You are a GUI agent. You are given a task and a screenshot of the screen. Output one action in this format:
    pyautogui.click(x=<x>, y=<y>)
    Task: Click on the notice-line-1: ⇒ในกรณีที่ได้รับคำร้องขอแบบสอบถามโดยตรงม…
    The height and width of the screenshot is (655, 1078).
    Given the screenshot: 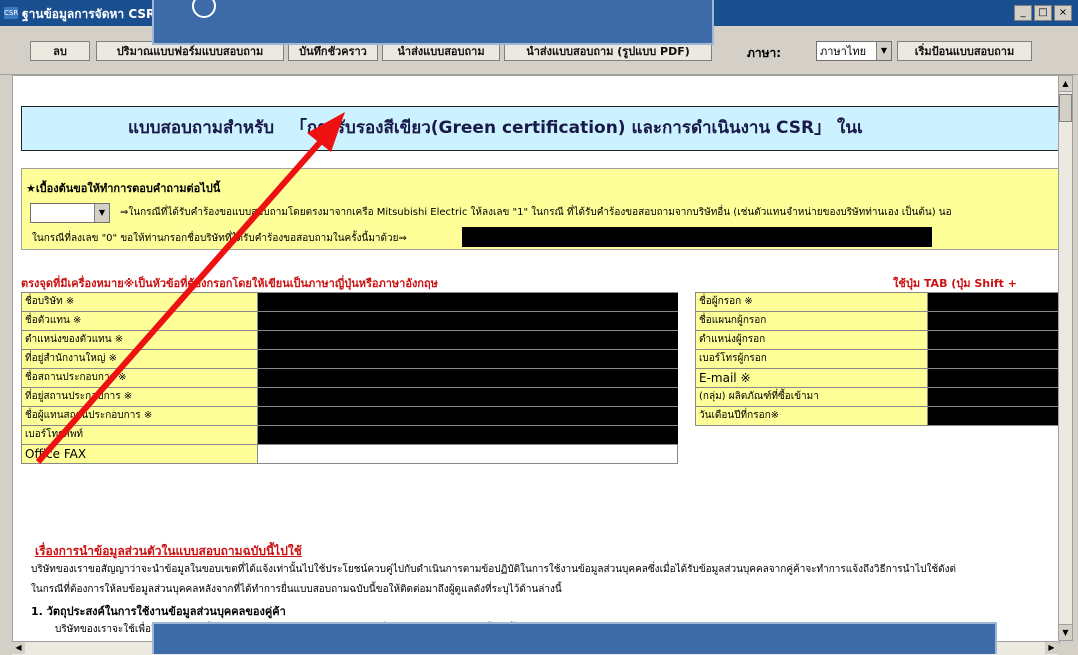 What is the action you would take?
    pyautogui.click(x=536, y=212)
    